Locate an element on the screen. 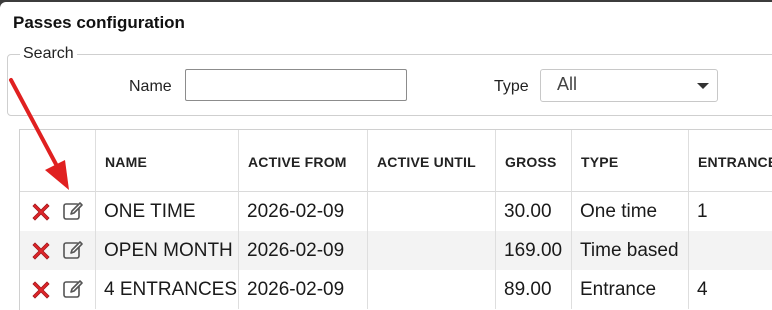 The width and height of the screenshot is (772, 310). chevron-down-icon is located at coordinates (703, 86).